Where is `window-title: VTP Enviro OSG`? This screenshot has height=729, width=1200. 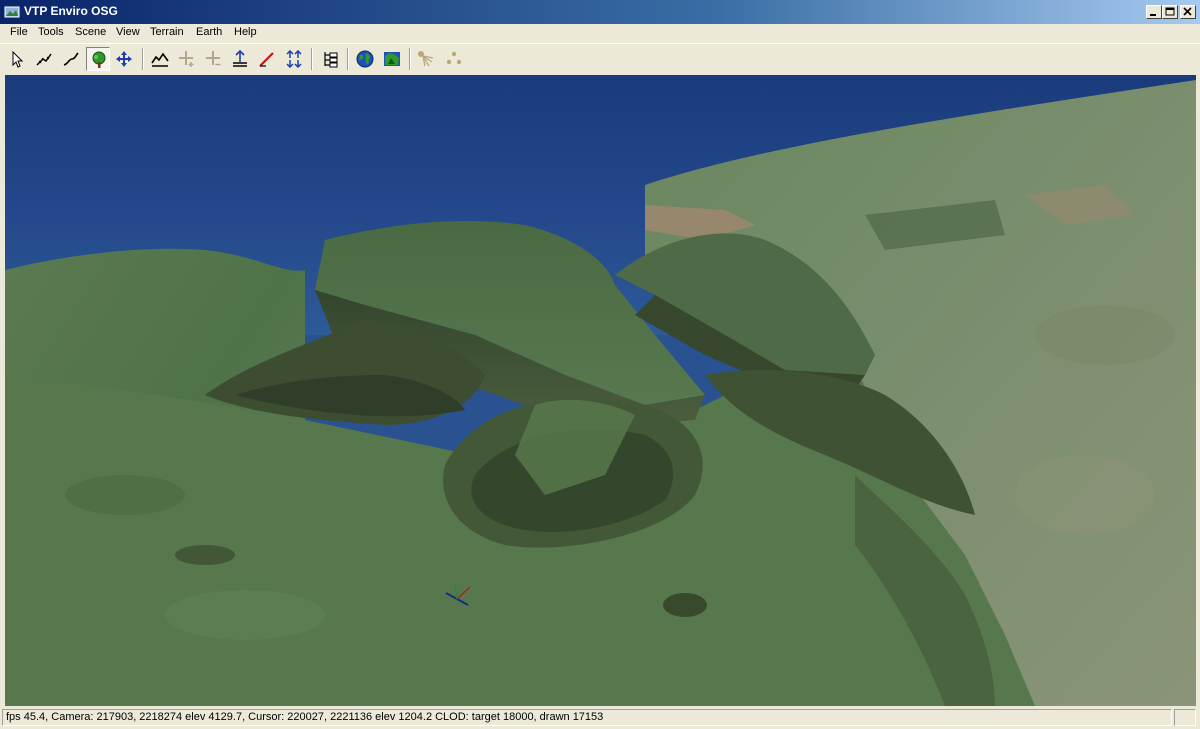 window-title: VTP Enviro OSG is located at coordinates (71, 11).